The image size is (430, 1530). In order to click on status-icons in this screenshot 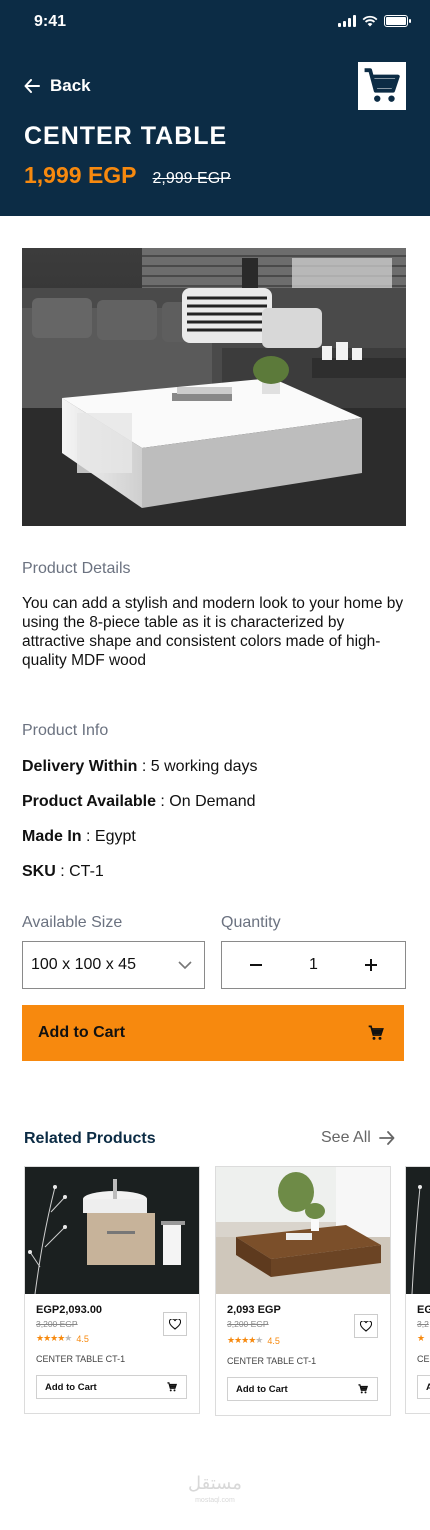, I will do `click(374, 21)`.